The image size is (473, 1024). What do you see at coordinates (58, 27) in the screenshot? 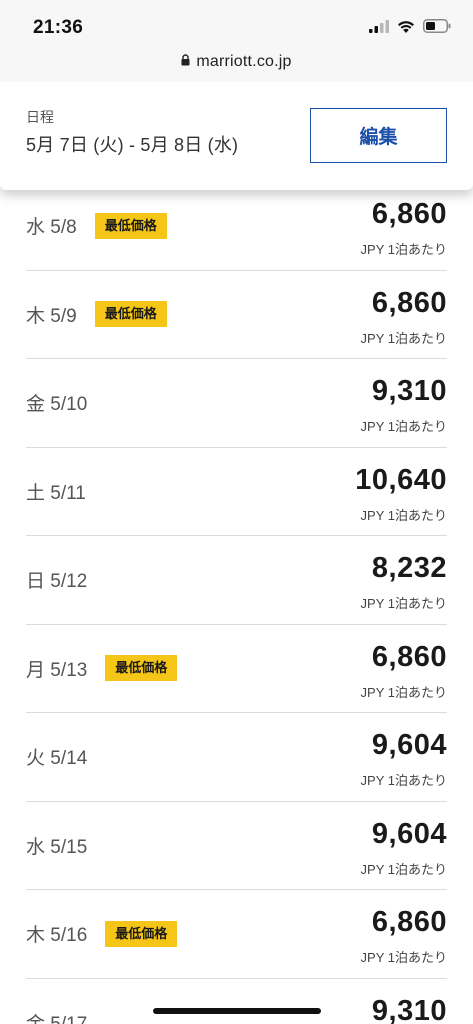
I see `status-time: 21:36` at bounding box center [58, 27].